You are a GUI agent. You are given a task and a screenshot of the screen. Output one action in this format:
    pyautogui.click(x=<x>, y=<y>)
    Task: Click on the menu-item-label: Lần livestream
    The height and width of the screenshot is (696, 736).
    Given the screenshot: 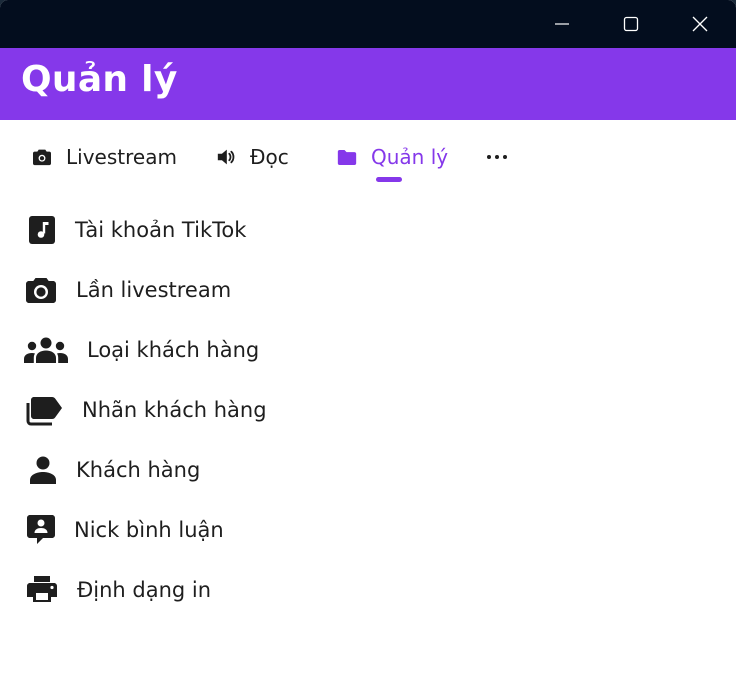 What is the action you would take?
    pyautogui.click(x=154, y=290)
    